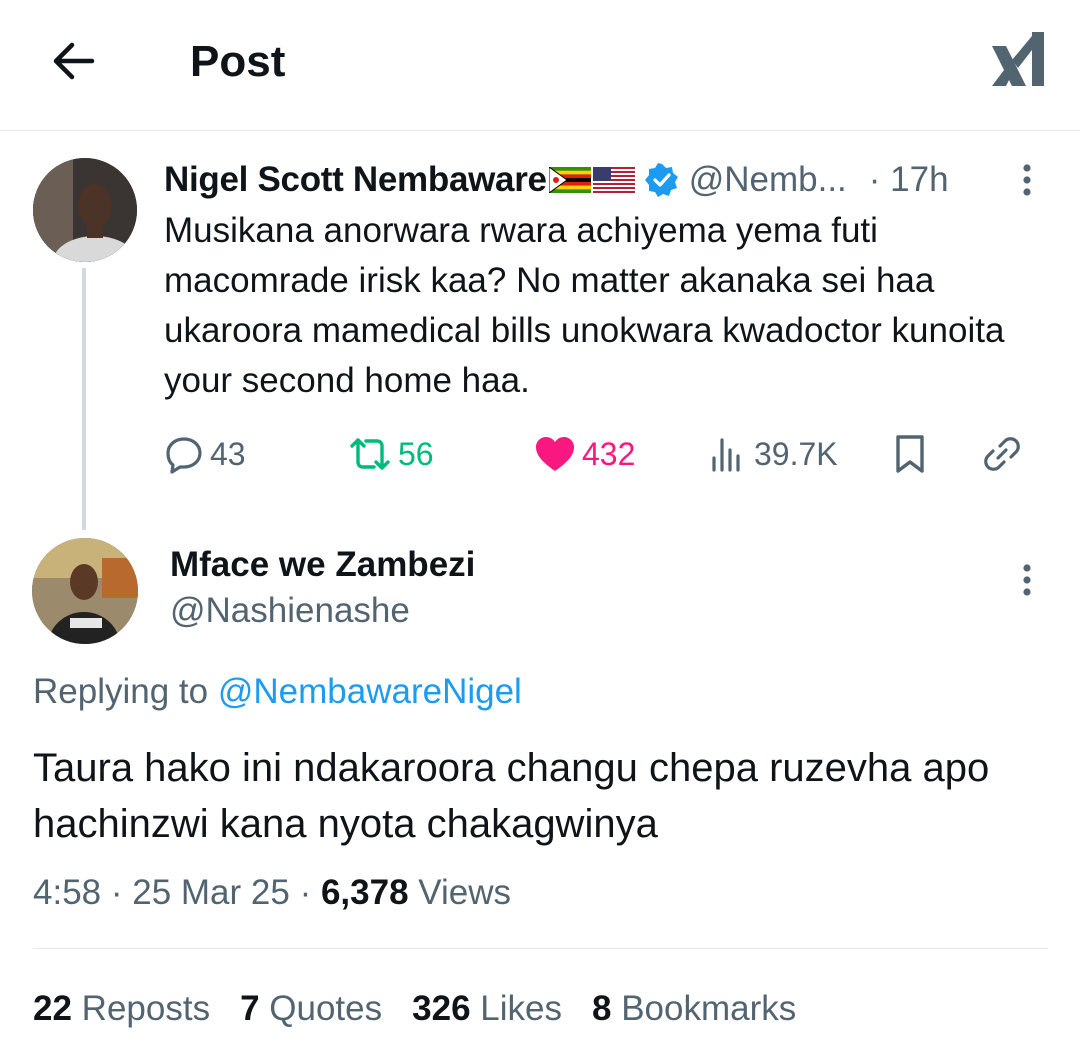 This screenshot has width=1080, height=1056. I want to click on replying-handle-link: @NembawareNigel, so click(370, 691).